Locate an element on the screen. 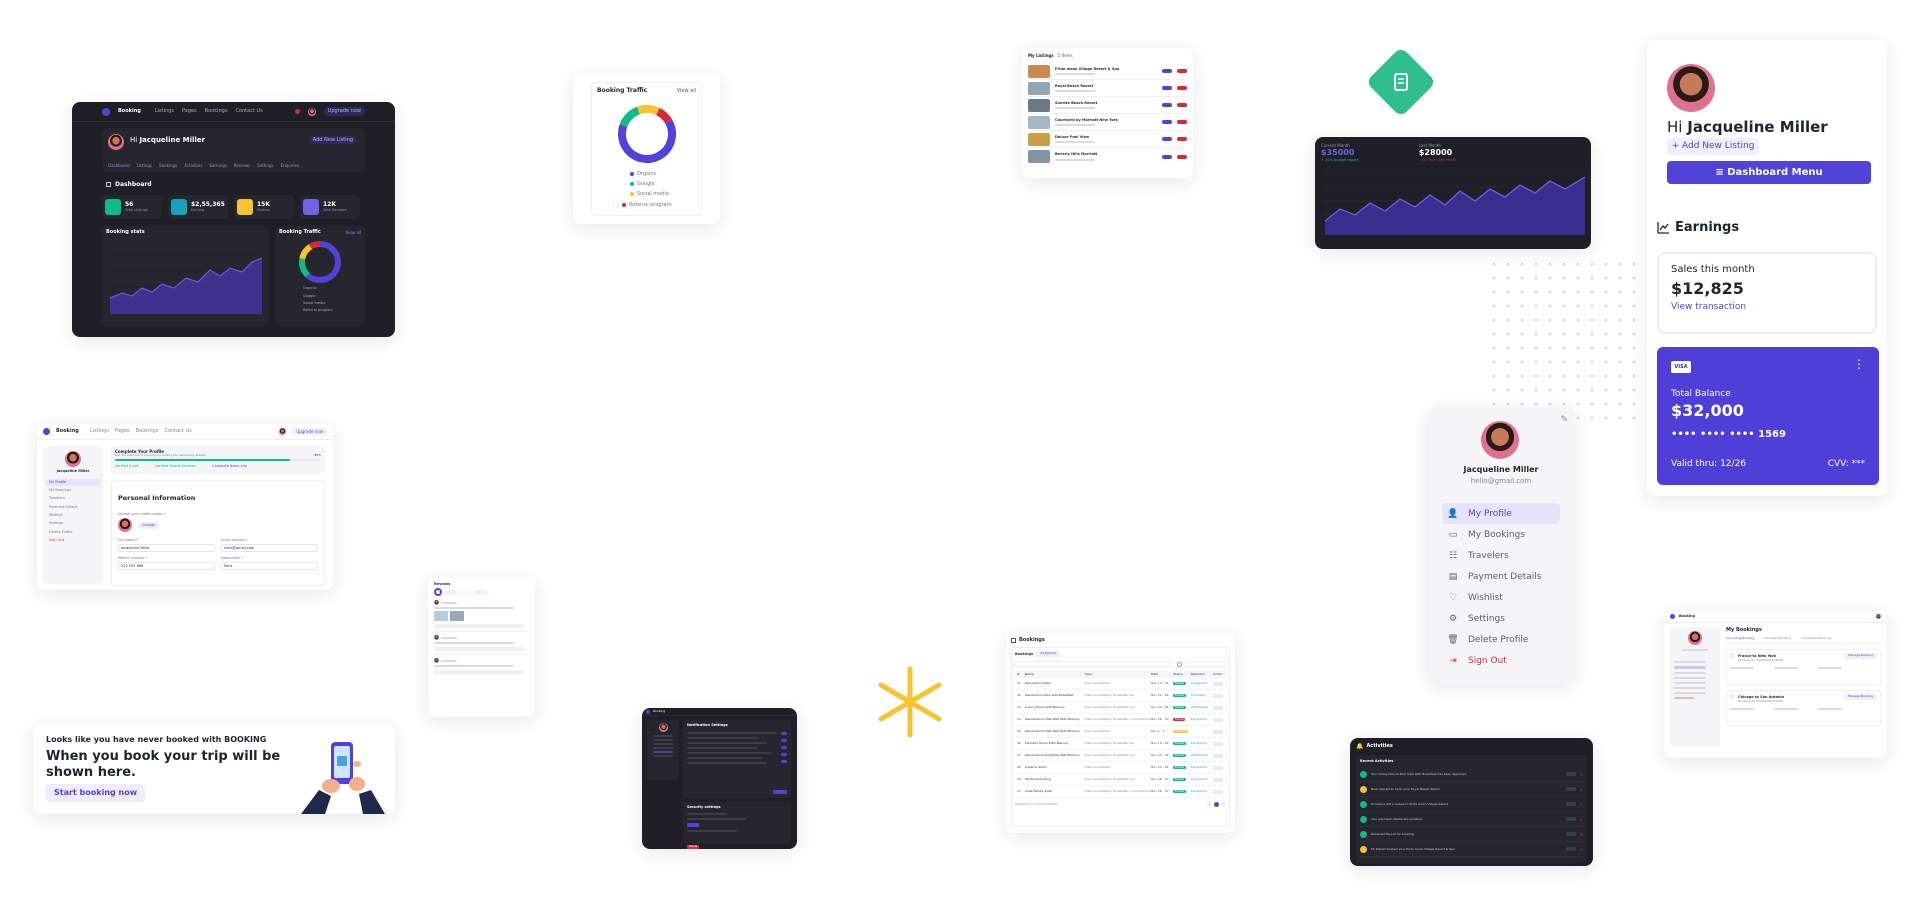  add-listing-button: Add New Listing is located at coordinates (332, 140).